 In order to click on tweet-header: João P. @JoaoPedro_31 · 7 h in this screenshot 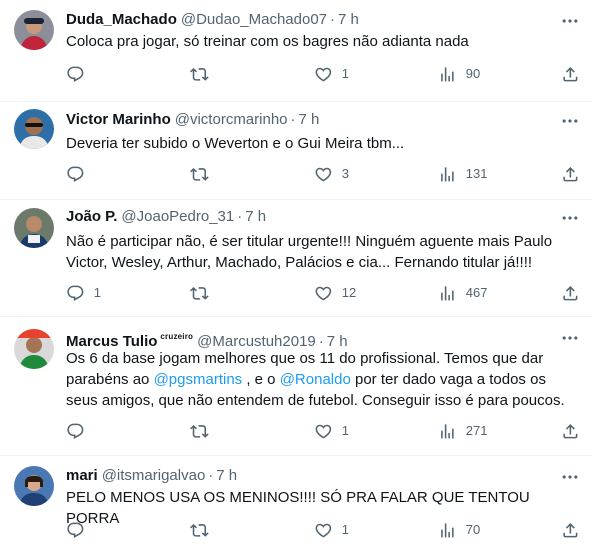, I will do `click(166, 217)`.